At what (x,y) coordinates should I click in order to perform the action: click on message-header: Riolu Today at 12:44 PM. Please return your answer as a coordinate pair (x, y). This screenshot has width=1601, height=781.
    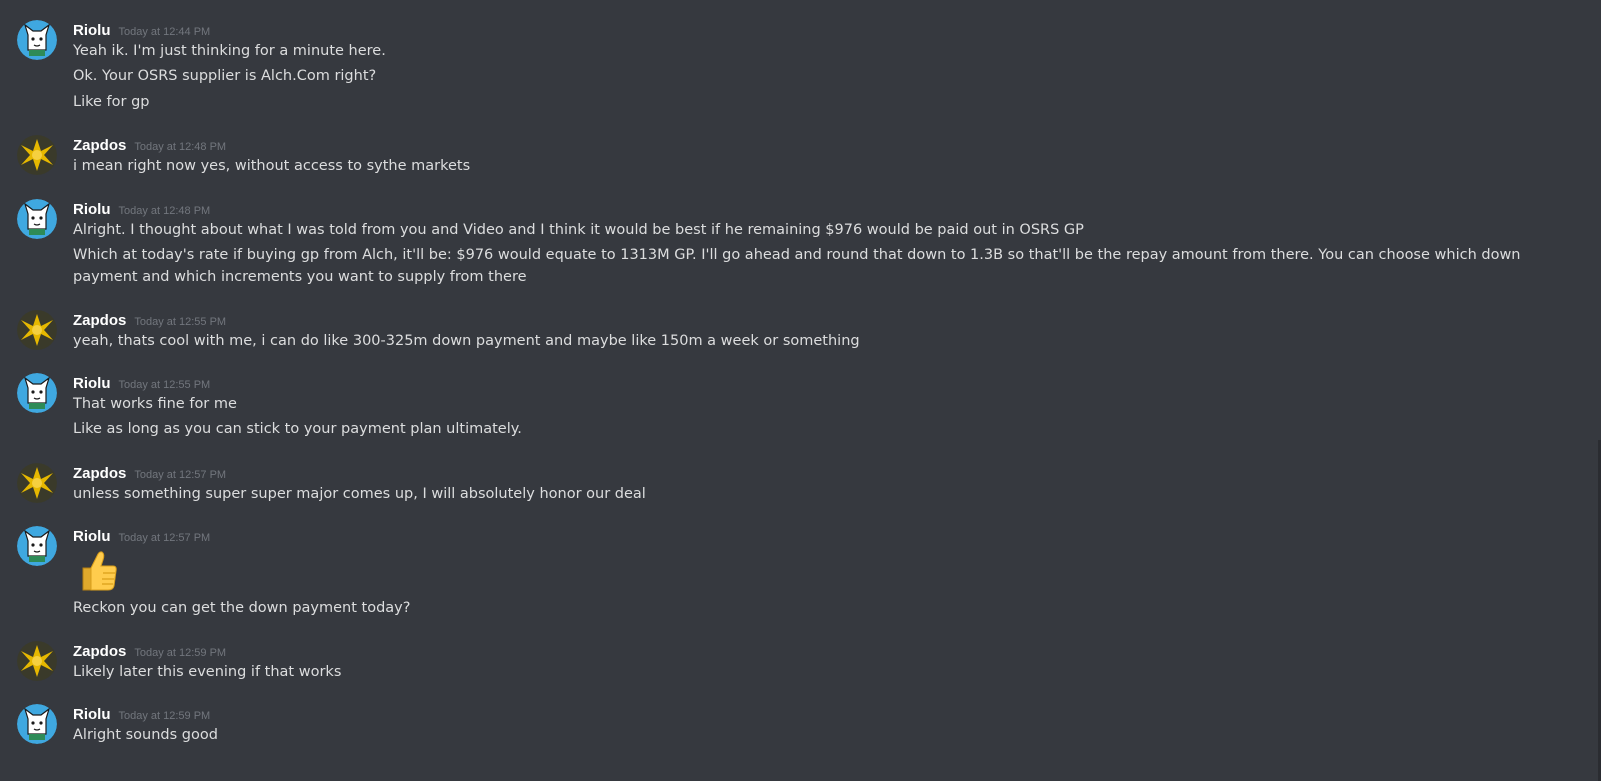
    Looking at the image, I should click on (141, 30).